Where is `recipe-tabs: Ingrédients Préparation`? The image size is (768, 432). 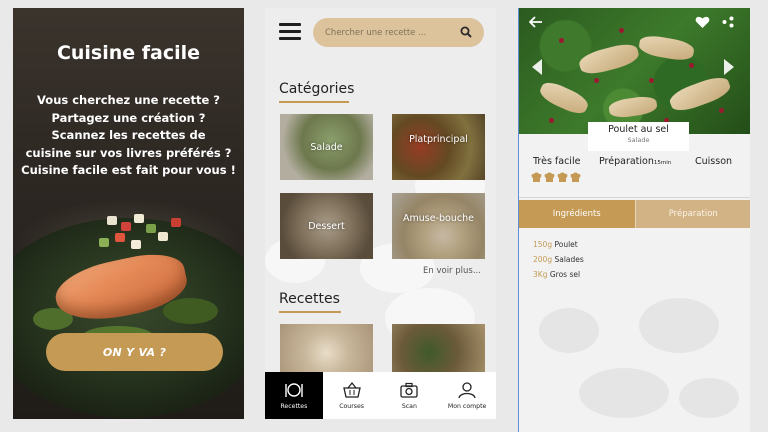 recipe-tabs: Ingrédients Préparation is located at coordinates (634, 214).